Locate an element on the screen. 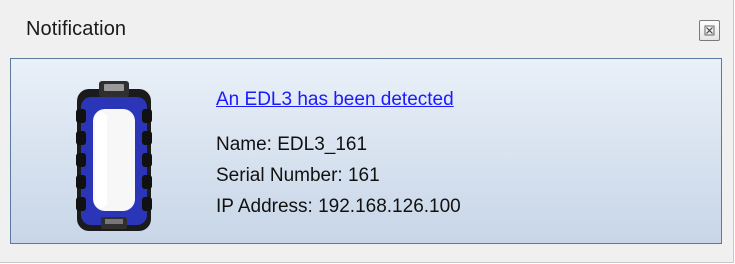 Image resolution: width=735 pixels, height=264 pixels. device-name-text: Name: EDL3_161 is located at coordinates (292, 144).